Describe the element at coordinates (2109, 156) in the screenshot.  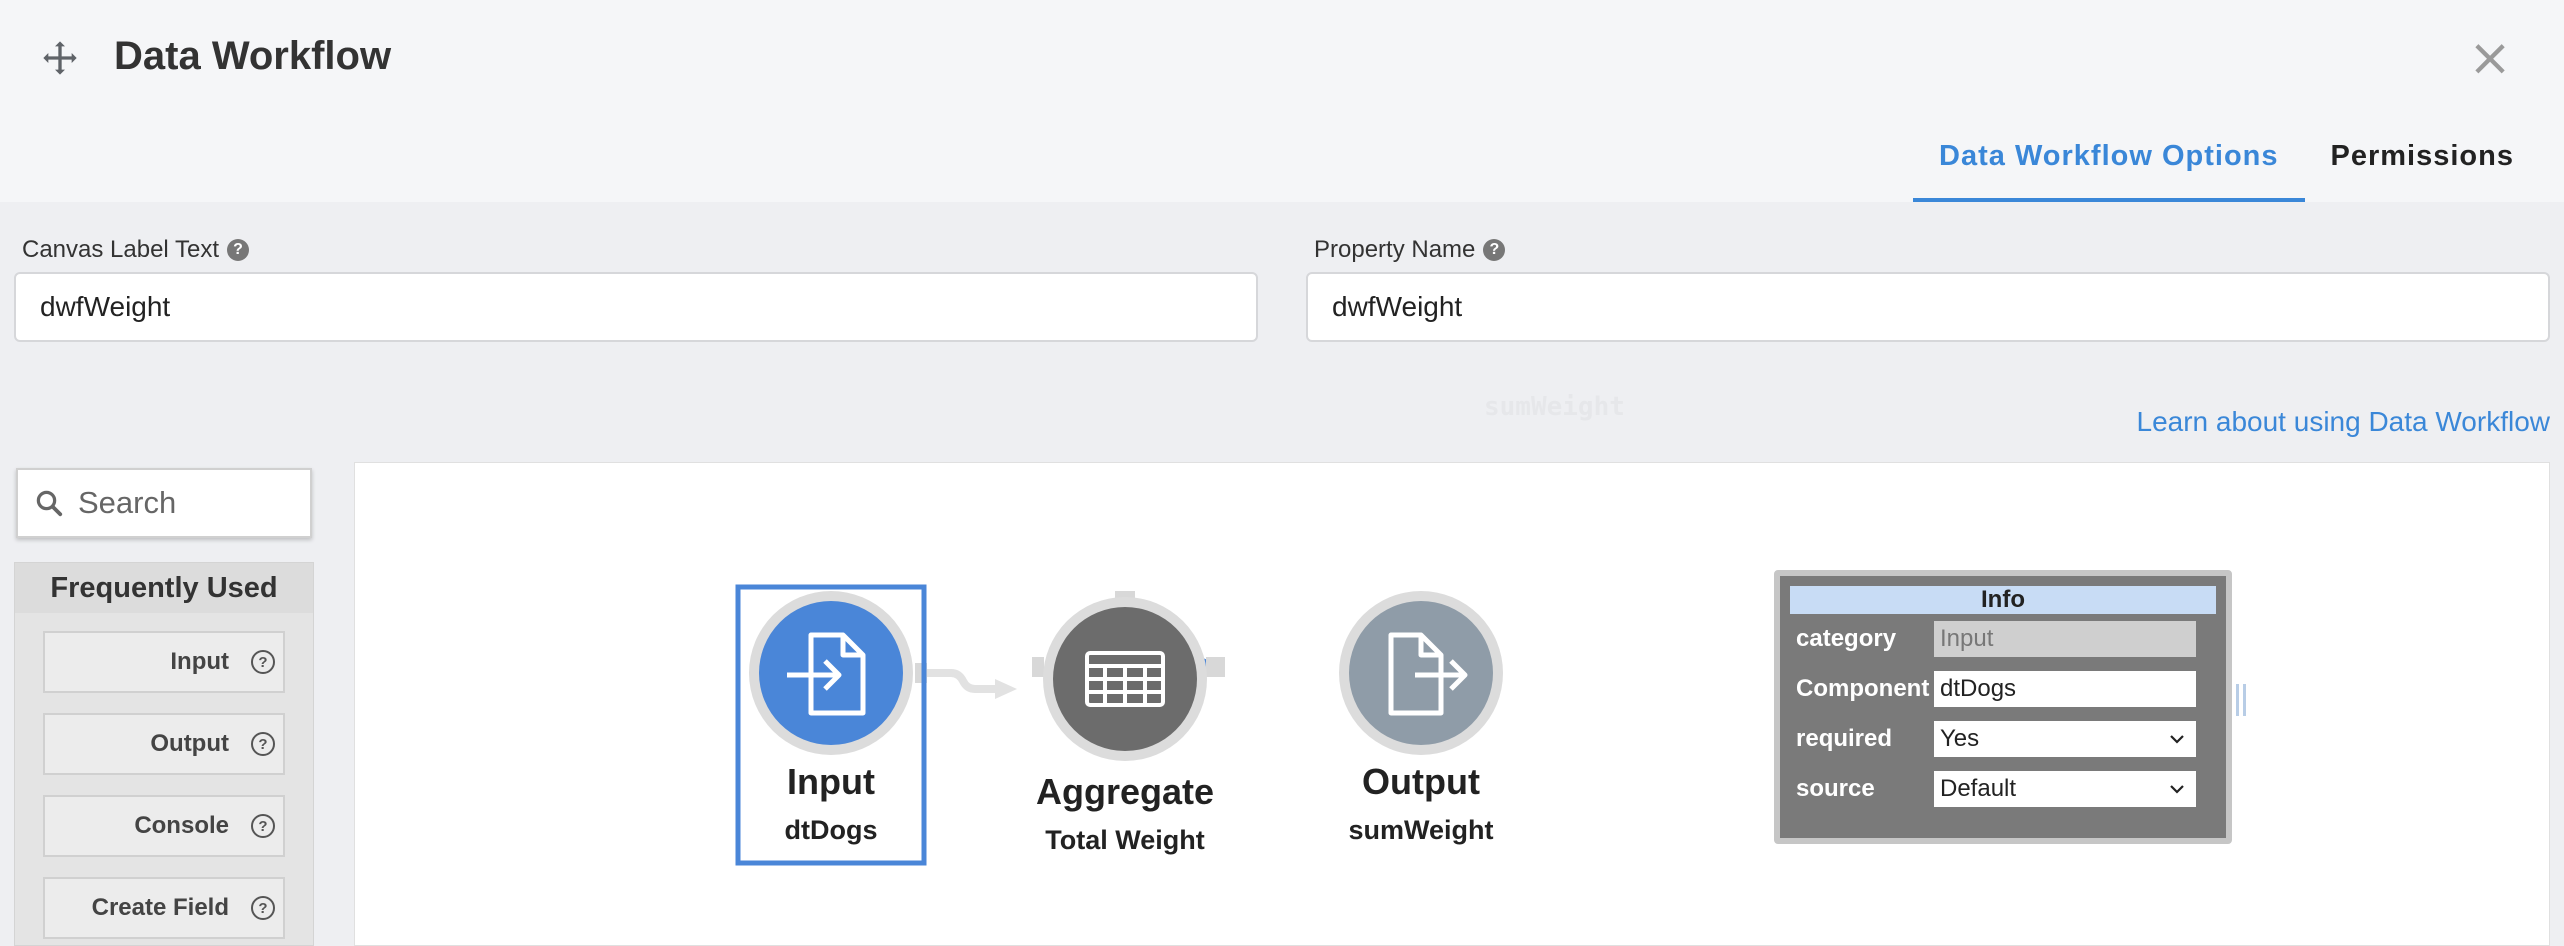
I see `tab-data-workflow-options: Data Workflow Options` at that location.